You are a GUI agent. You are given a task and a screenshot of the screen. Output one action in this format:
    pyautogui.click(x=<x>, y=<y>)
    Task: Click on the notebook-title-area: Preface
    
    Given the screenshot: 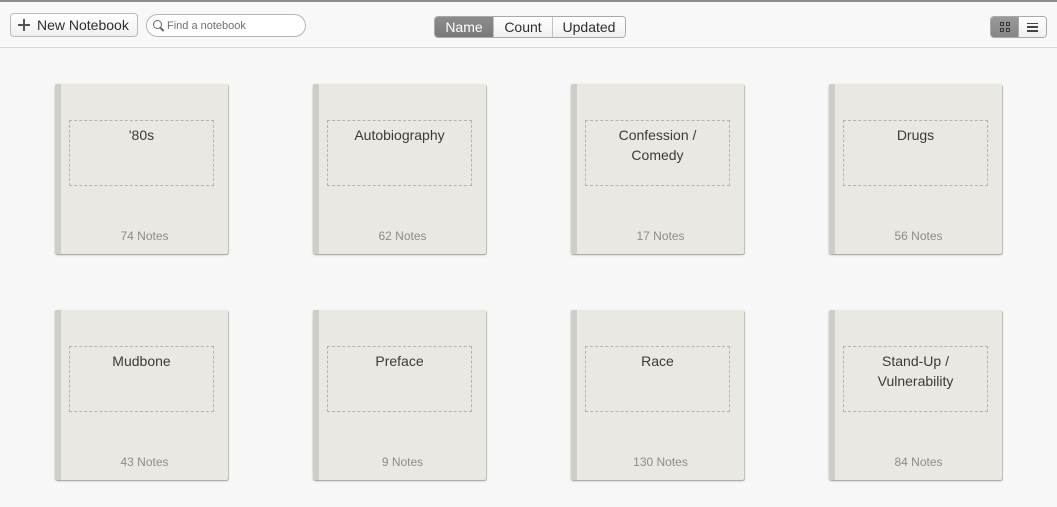 What is the action you would take?
    pyautogui.click(x=399, y=379)
    